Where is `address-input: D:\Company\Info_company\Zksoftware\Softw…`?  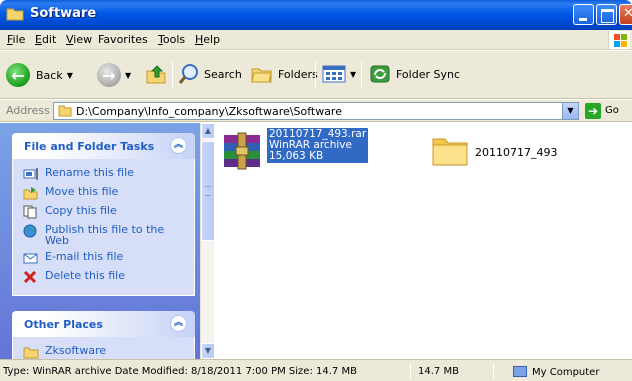 address-input: D:\Company\Info_company\Zksoftware\Softw… is located at coordinates (316, 111).